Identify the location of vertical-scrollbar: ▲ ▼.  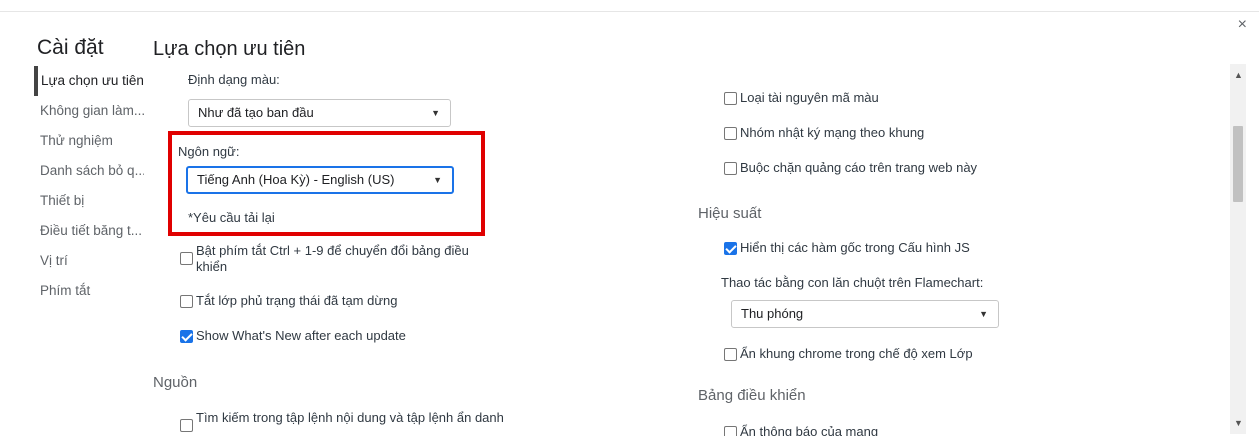
(1238, 249).